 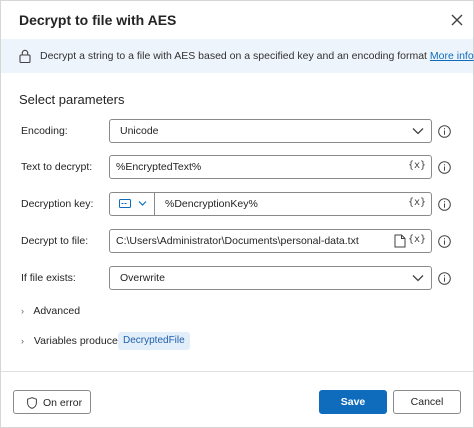 What do you see at coordinates (142, 278) in the screenshot?
I see `if-file-exists-value: Overwrite` at bounding box center [142, 278].